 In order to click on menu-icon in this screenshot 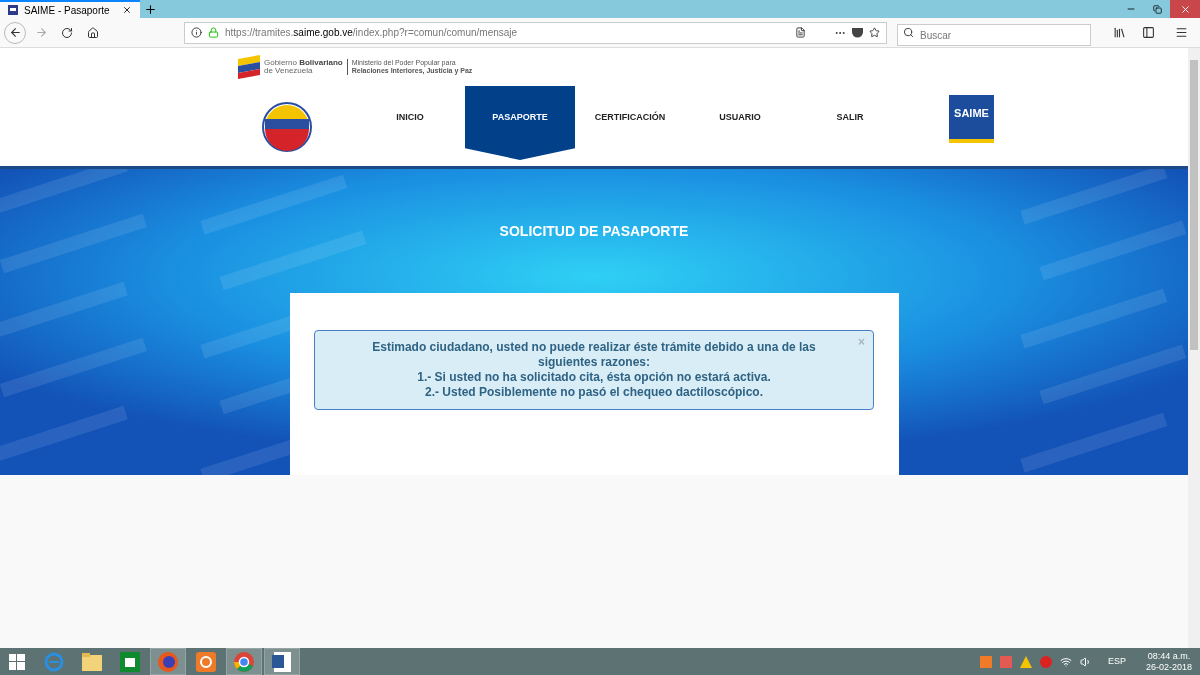, I will do `click(1181, 32)`.